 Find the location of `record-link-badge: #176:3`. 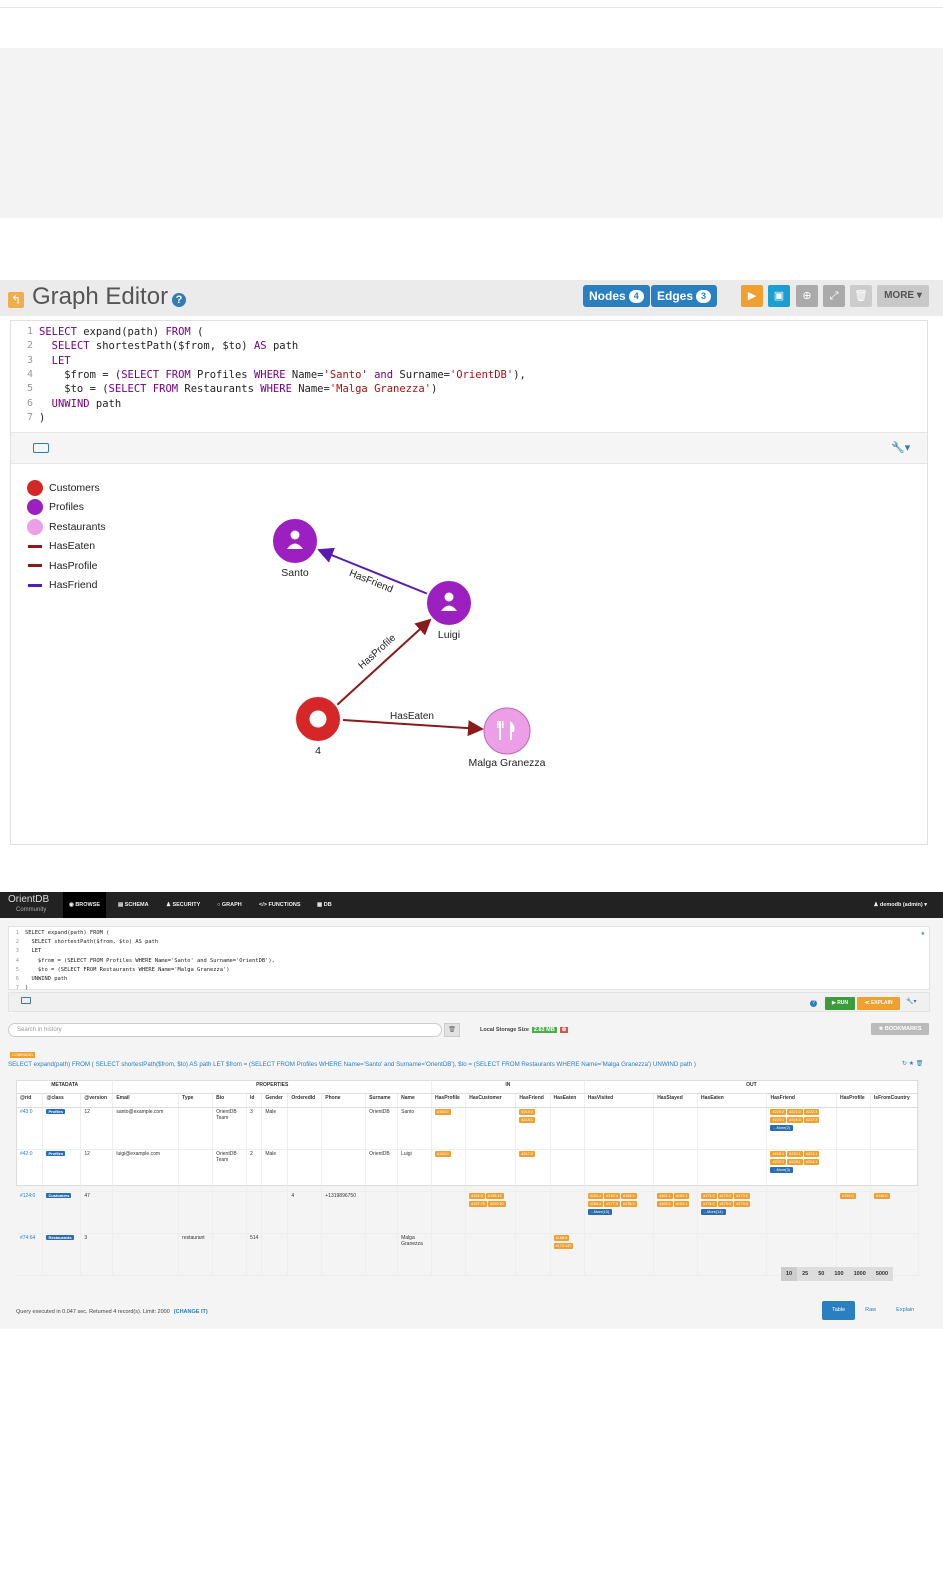

record-link-badge: #176:3 is located at coordinates (742, 1203).